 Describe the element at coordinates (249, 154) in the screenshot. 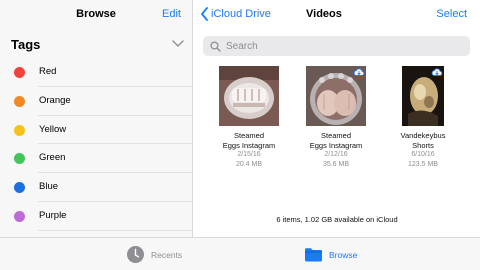

I see `file-date: 2/15/16` at that location.